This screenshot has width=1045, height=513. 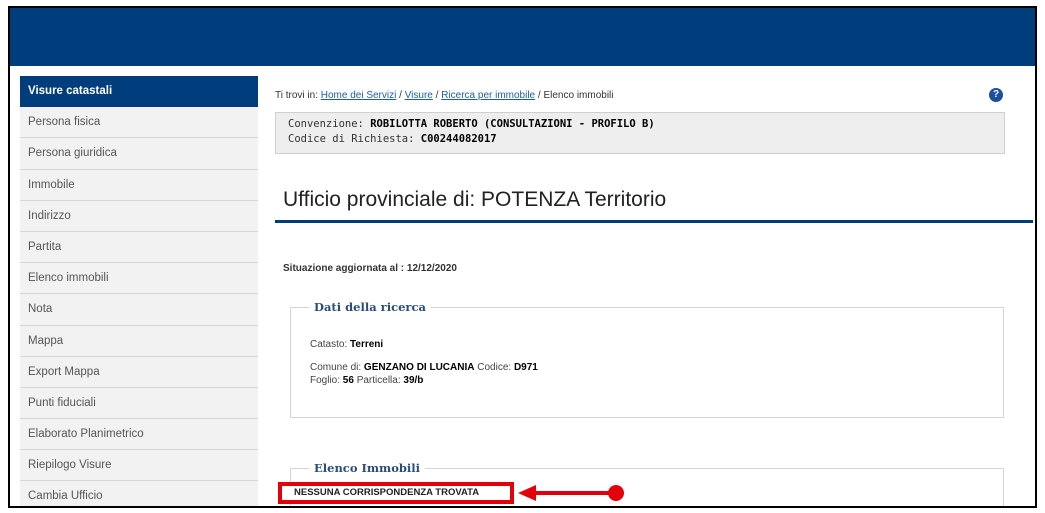 I want to click on sidebar-item-persona-fisica: Persona fisica, so click(x=139, y=123).